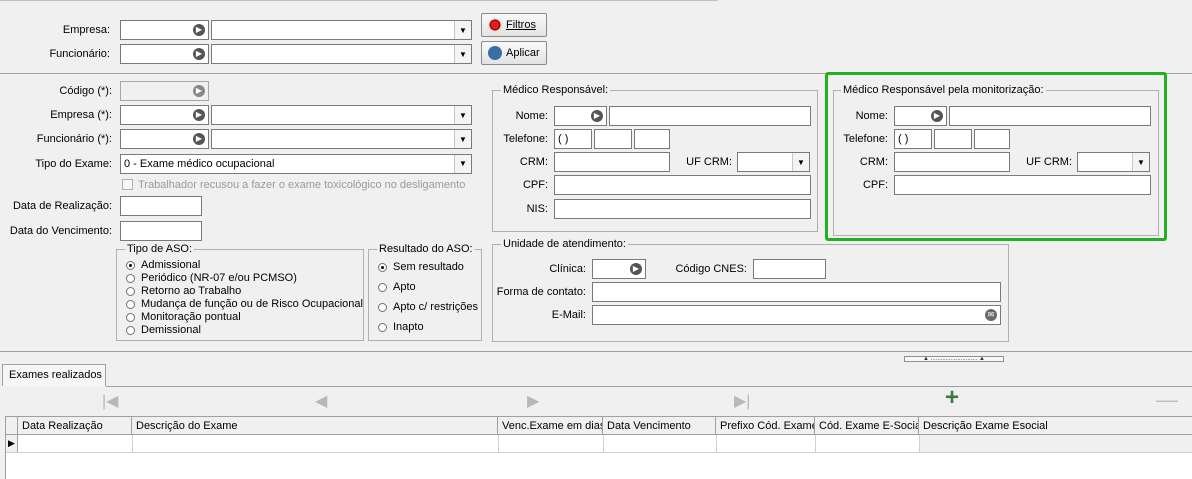 The height and width of the screenshot is (479, 1192). Describe the element at coordinates (341, 54) in the screenshot. I see `filter-funcionario-select: ▼` at that location.